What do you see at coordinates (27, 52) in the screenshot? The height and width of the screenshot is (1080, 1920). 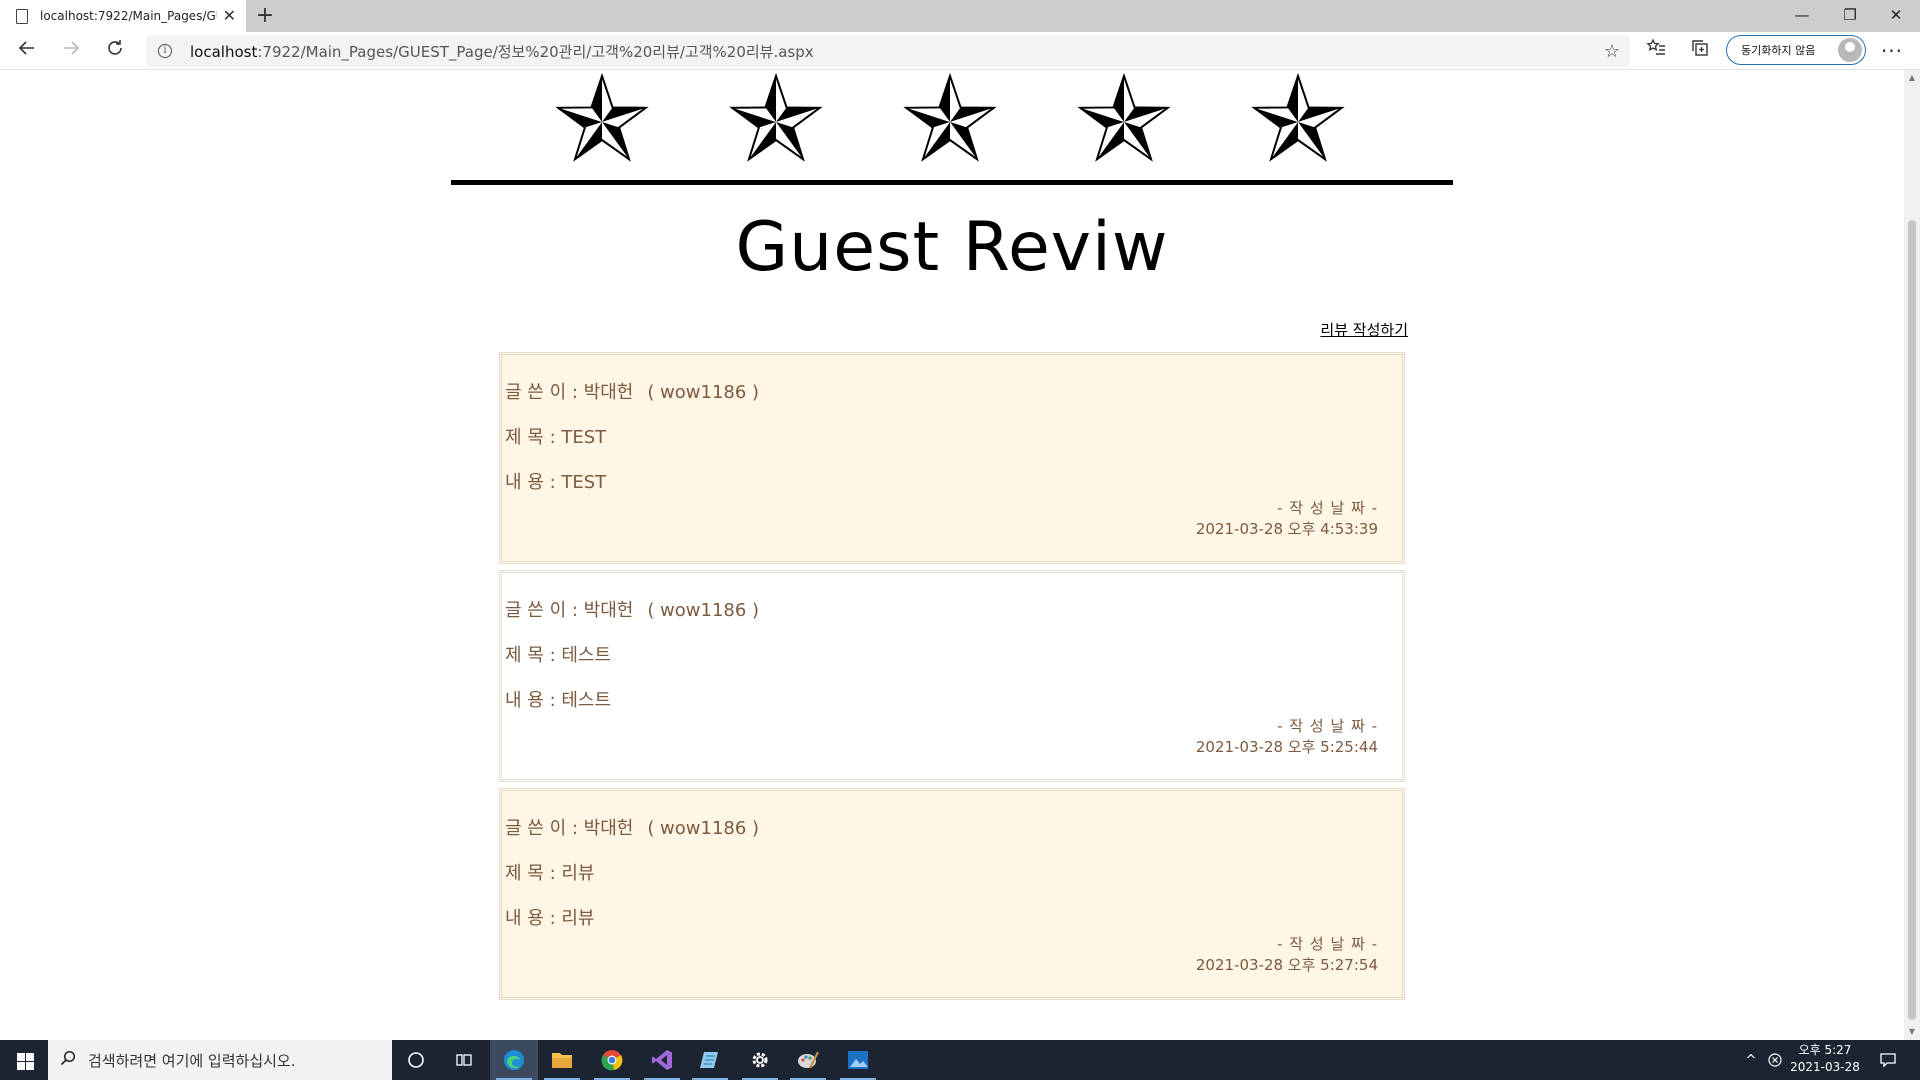 I see `back-arrow-icon` at bounding box center [27, 52].